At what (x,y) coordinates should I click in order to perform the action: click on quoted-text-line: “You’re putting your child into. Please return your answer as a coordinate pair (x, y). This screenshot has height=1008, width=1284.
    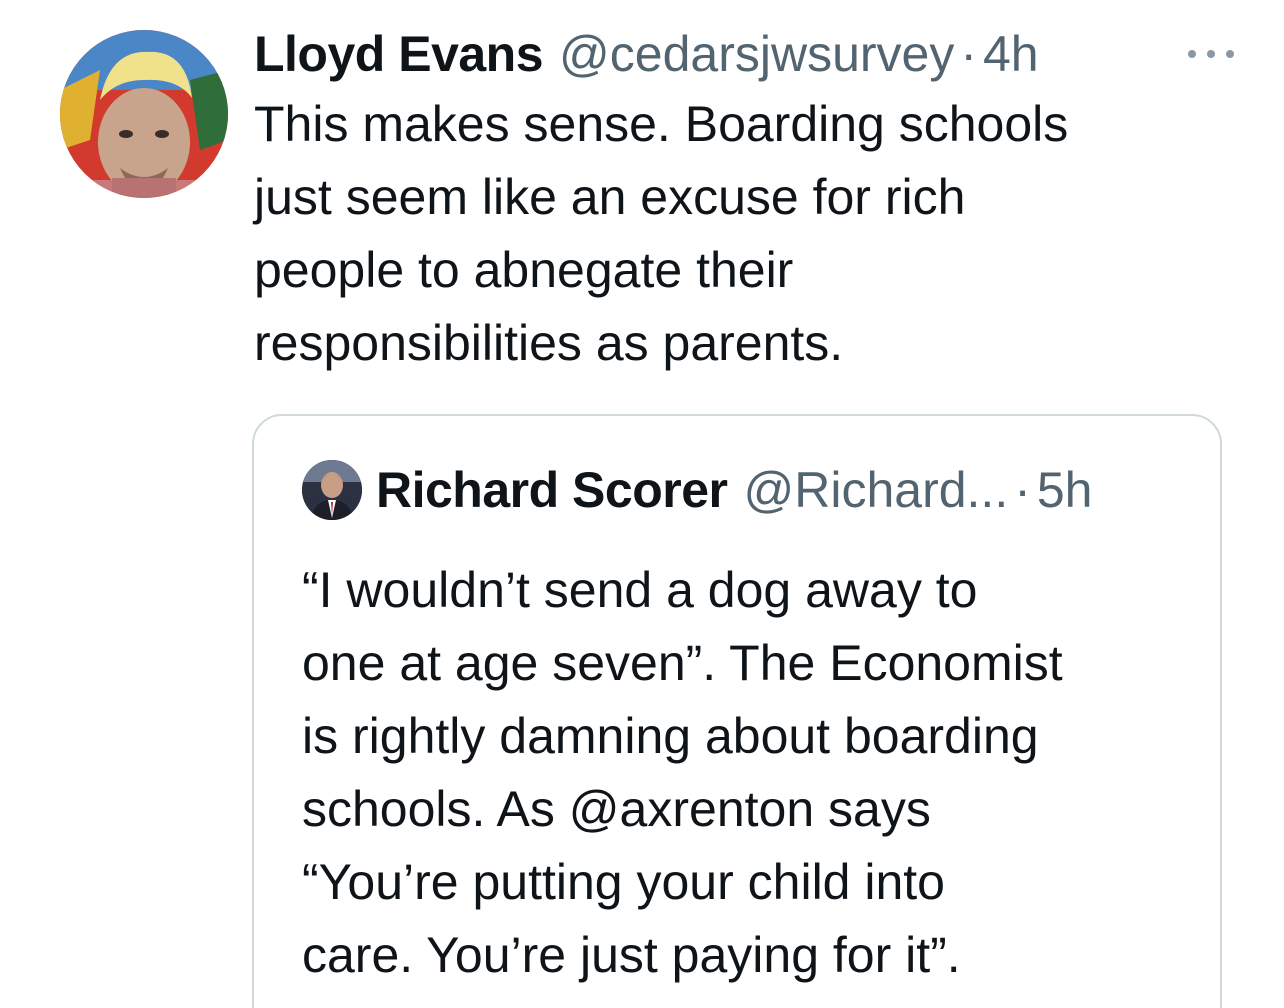
    Looking at the image, I should click on (623, 882).